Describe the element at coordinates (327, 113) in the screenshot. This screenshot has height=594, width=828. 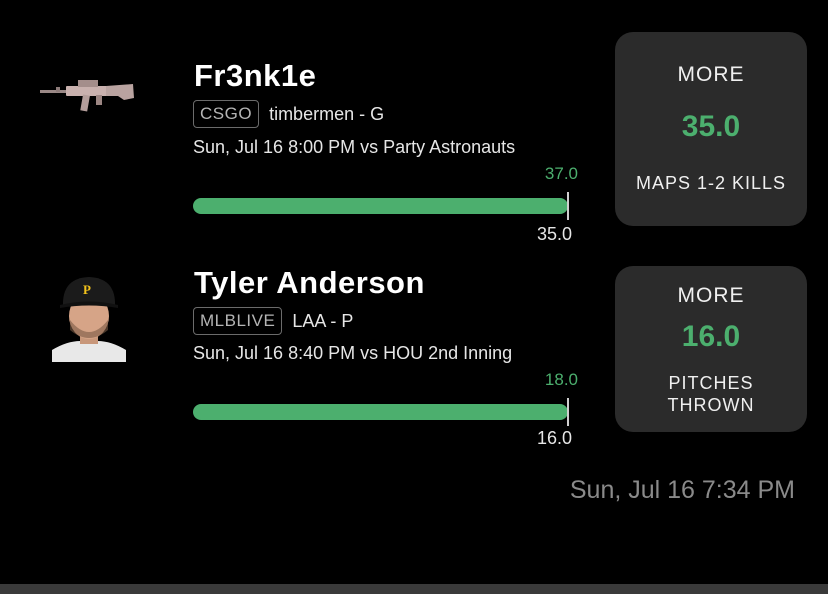
I see `team-position: timbermen - G` at that location.